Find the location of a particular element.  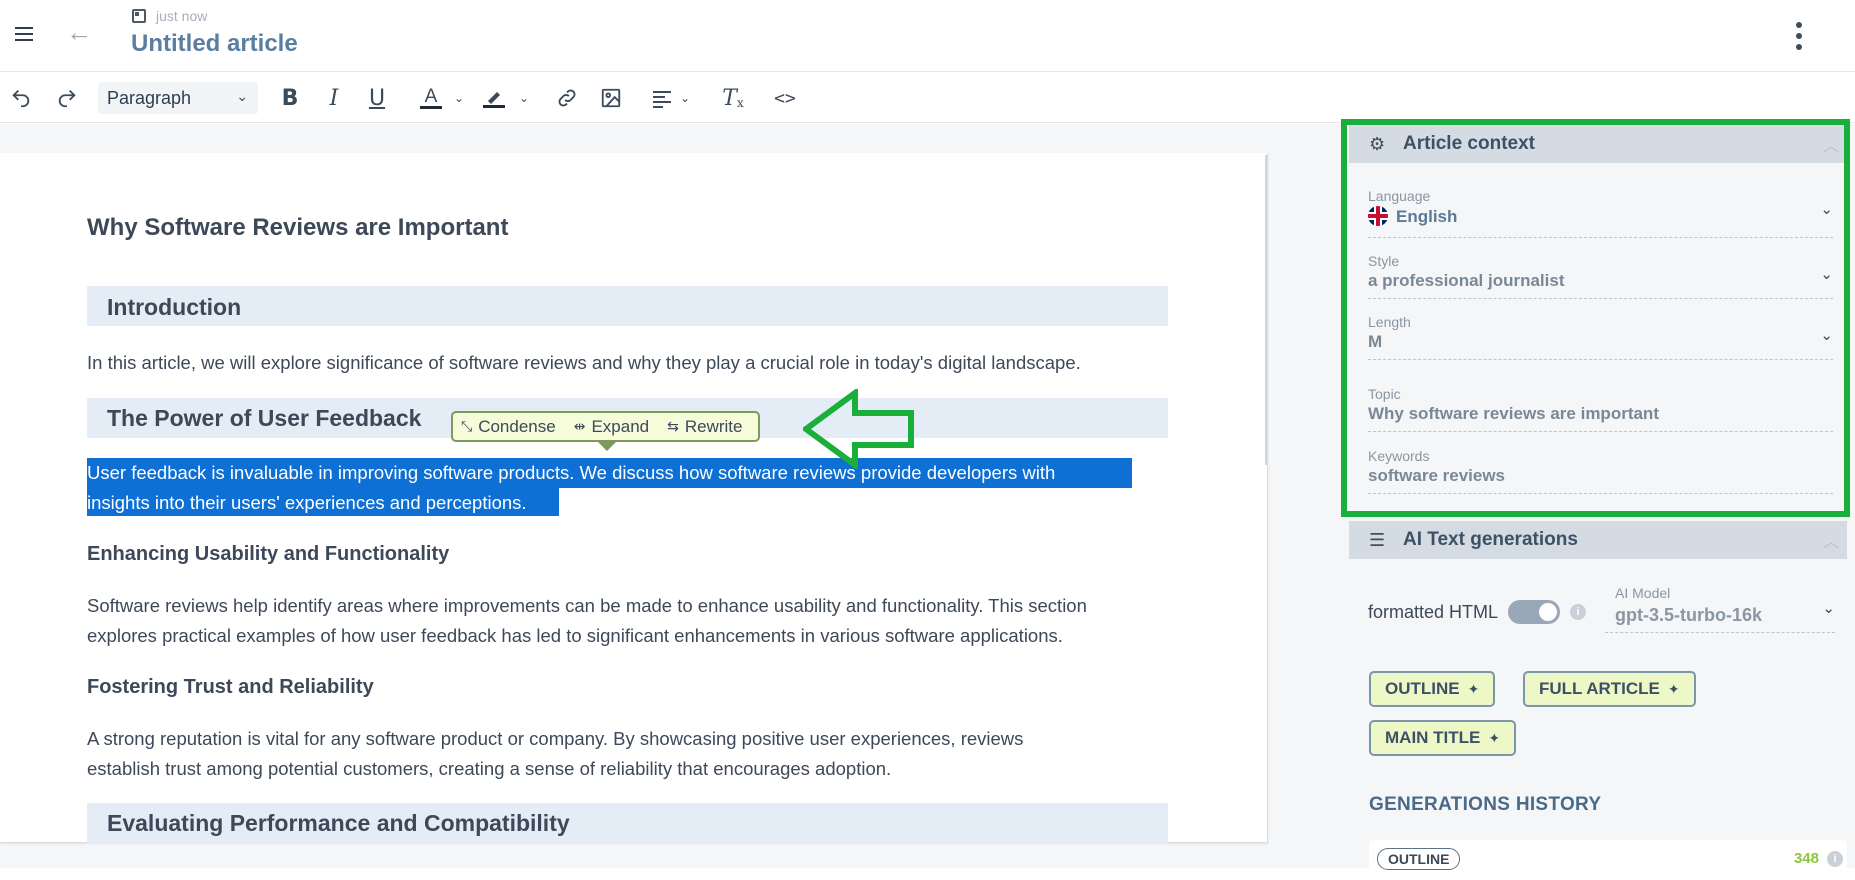

popup-pointer is located at coordinates (607, 446).